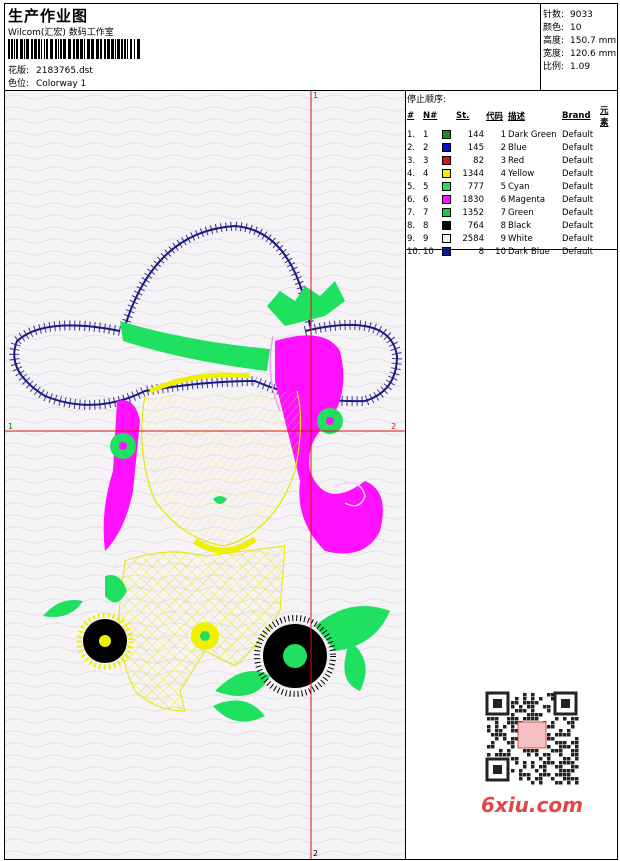 The height and width of the screenshot is (861, 620). Describe the element at coordinates (473, 212) in the screenshot. I see `row-stitches: 1352` at that location.